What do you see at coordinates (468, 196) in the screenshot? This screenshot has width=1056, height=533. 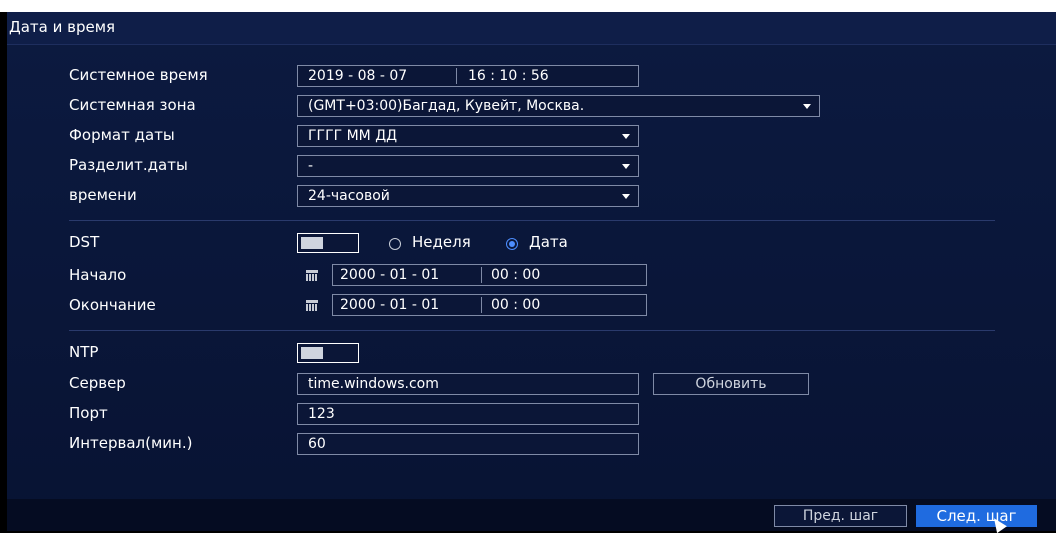 I see `time-format-select: 24-часовой` at bounding box center [468, 196].